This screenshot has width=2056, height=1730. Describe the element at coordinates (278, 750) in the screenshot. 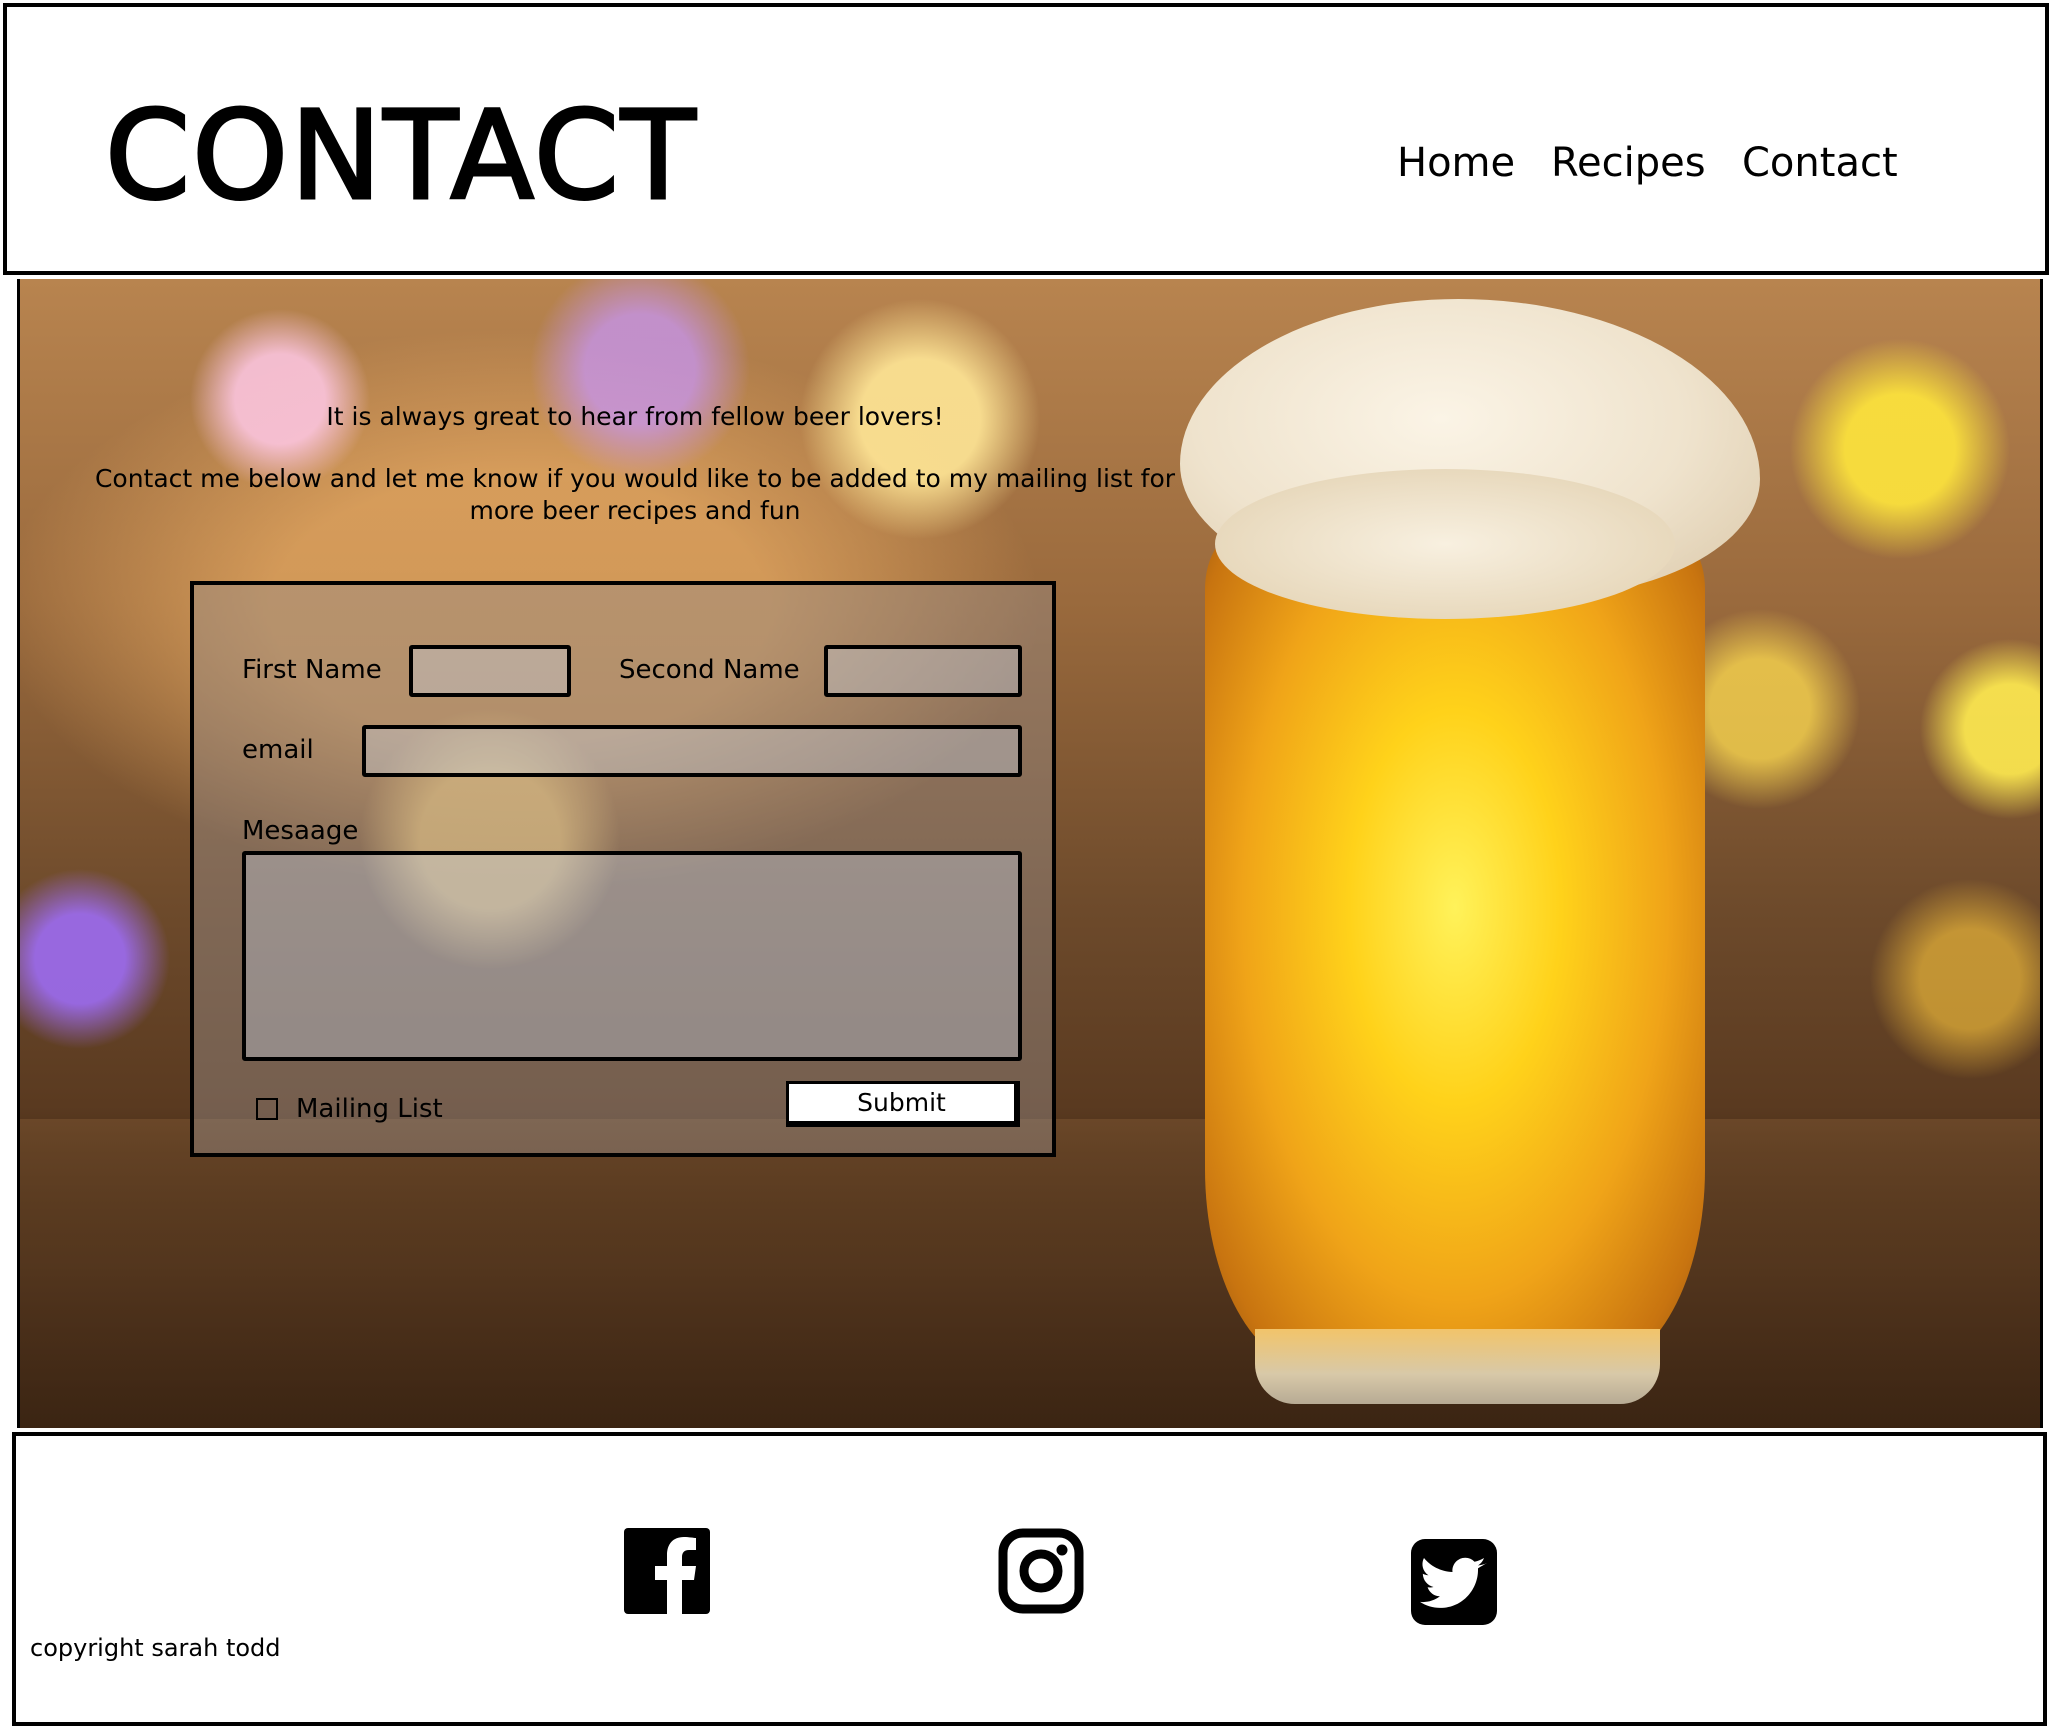

I see `email-label: email` at that location.